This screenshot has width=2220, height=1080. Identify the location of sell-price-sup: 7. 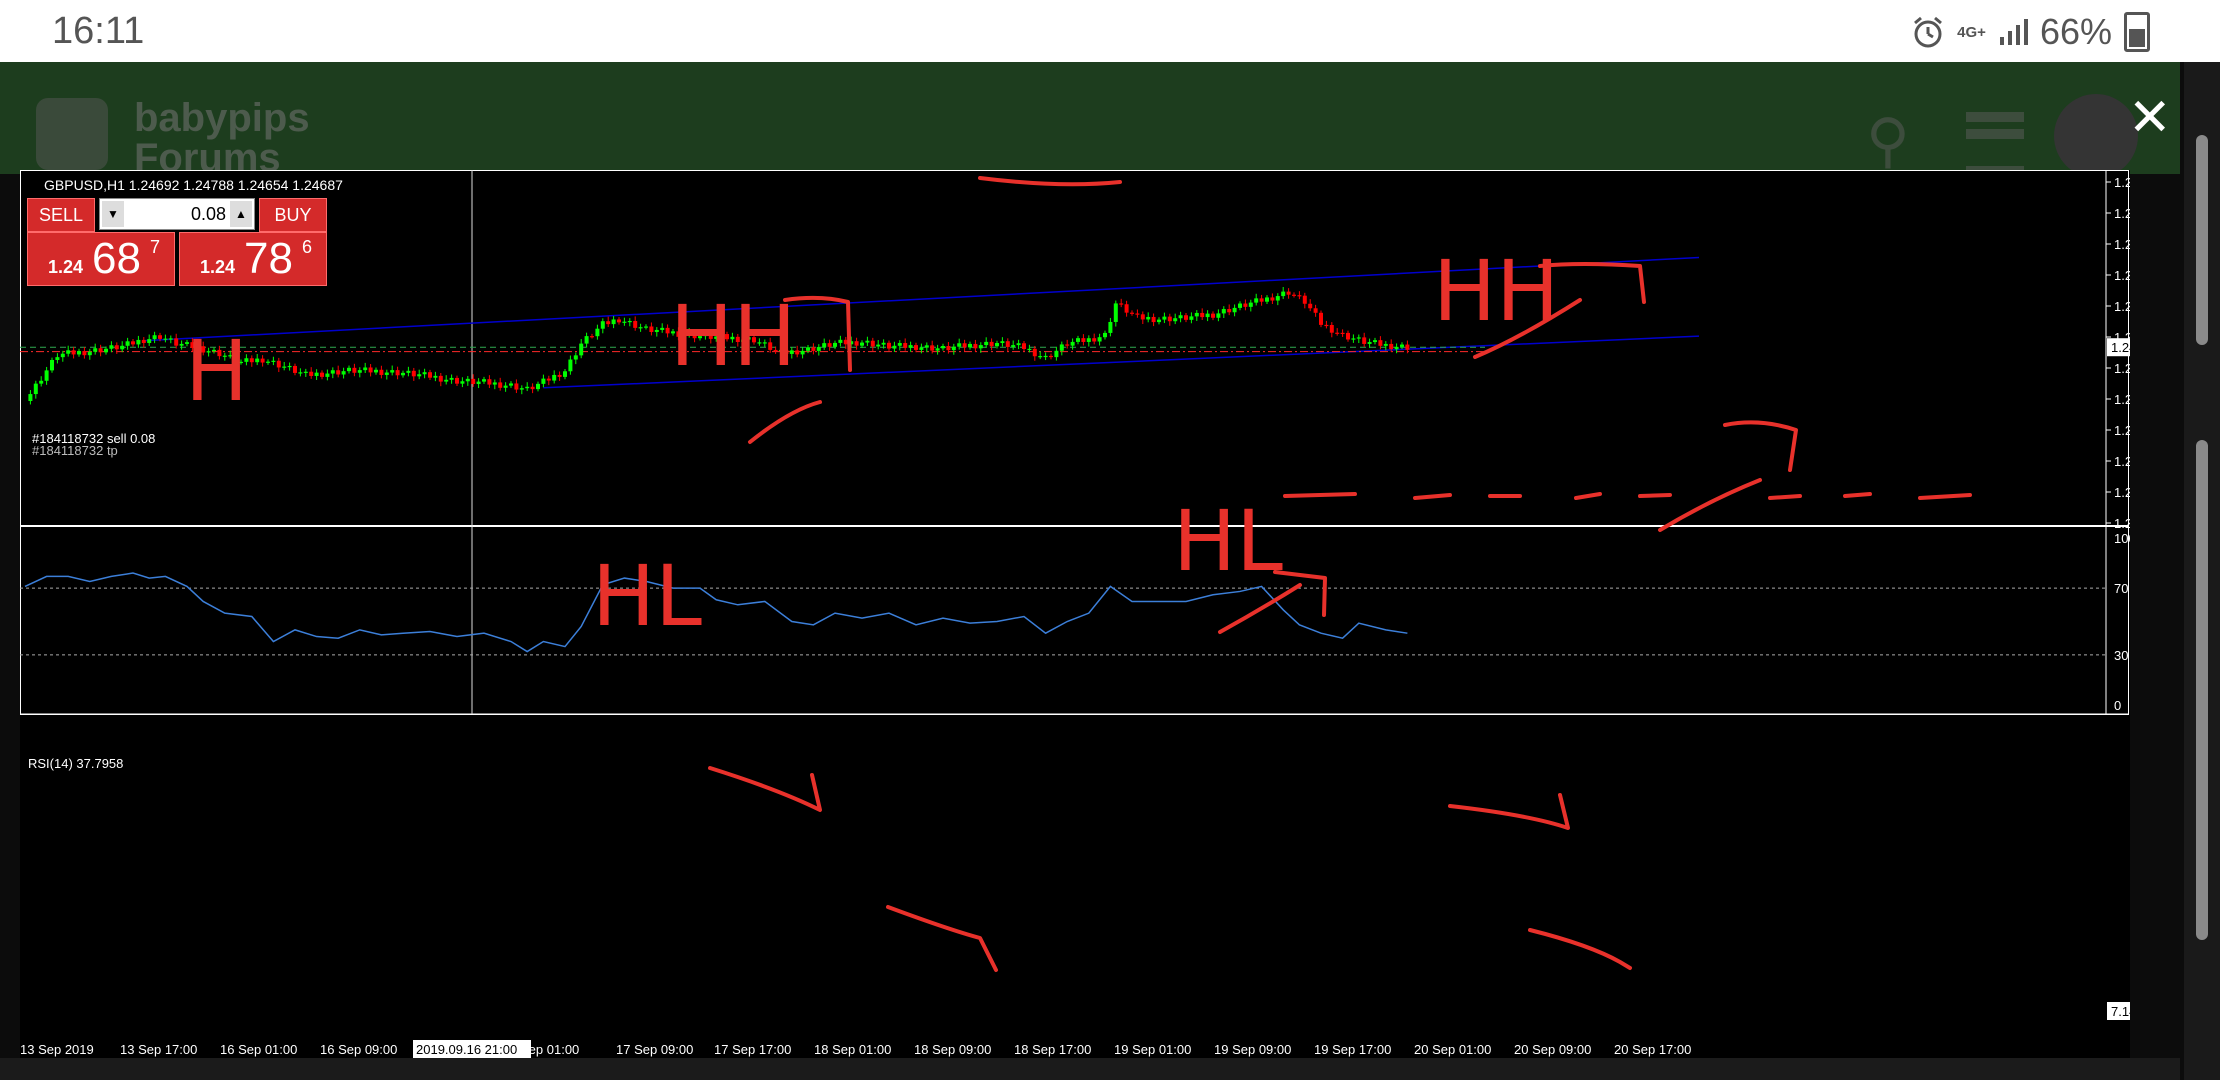
(155, 247).